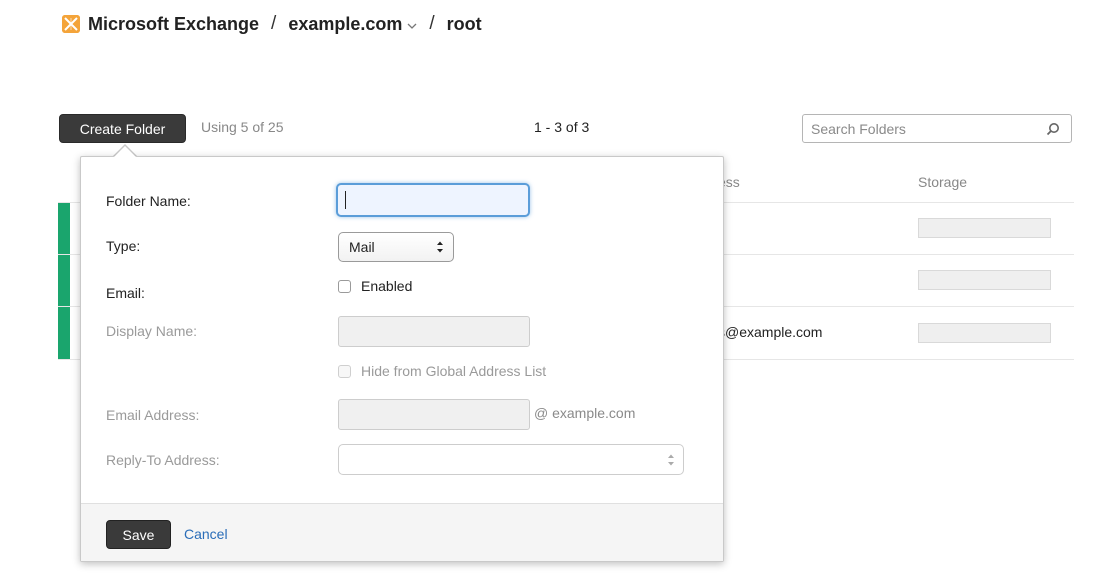 Image resolution: width=1094 pixels, height=573 pixels. Describe the element at coordinates (123, 246) in the screenshot. I see `type-label: Type:` at that location.